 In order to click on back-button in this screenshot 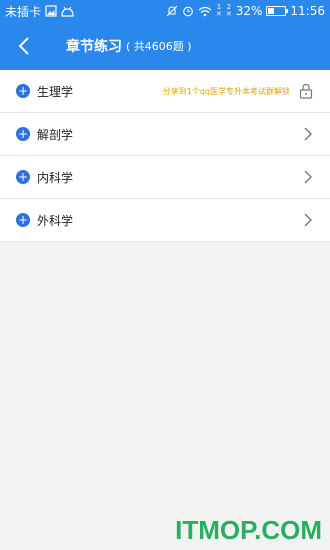, I will do `click(24, 46)`.